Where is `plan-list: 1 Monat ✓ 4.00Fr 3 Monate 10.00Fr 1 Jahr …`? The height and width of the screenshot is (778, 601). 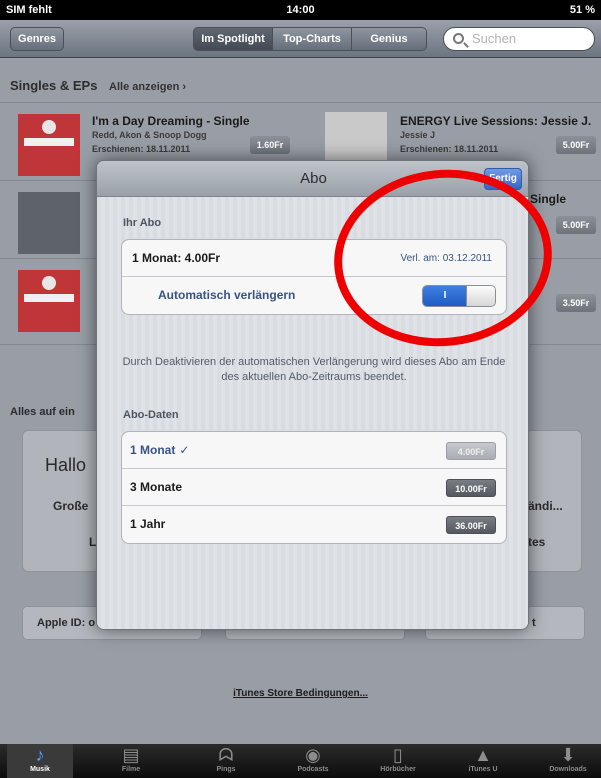 plan-list: 1 Monat ✓ 4.00Fr 3 Monate 10.00Fr 1 Jahr … is located at coordinates (314, 487).